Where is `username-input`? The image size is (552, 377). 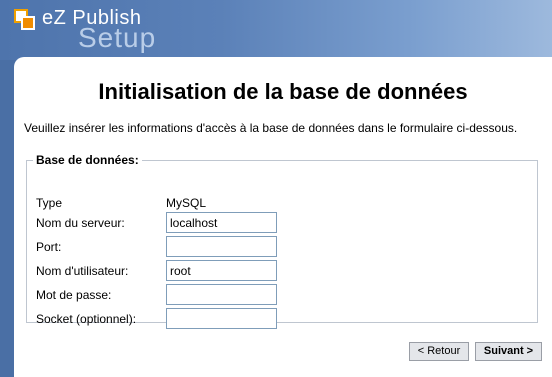
username-input is located at coordinates (221, 270).